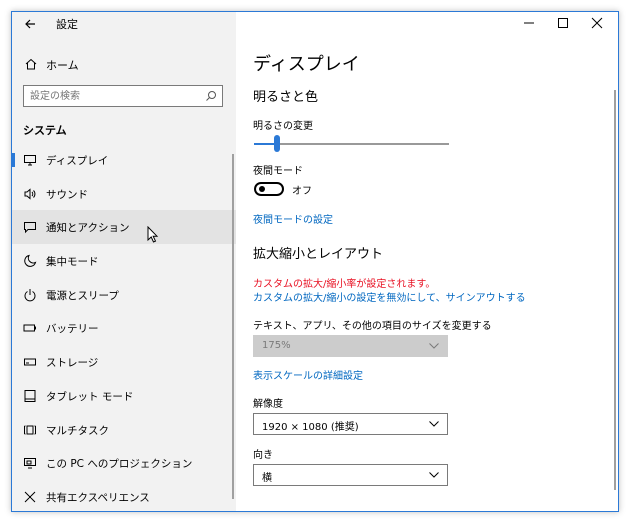  What do you see at coordinates (30, 194) in the screenshot?
I see `speaker-icon` at bounding box center [30, 194].